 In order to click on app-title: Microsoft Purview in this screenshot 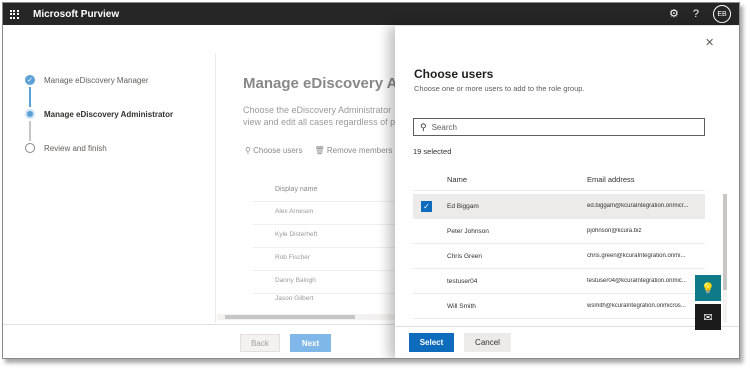, I will do `click(76, 14)`.